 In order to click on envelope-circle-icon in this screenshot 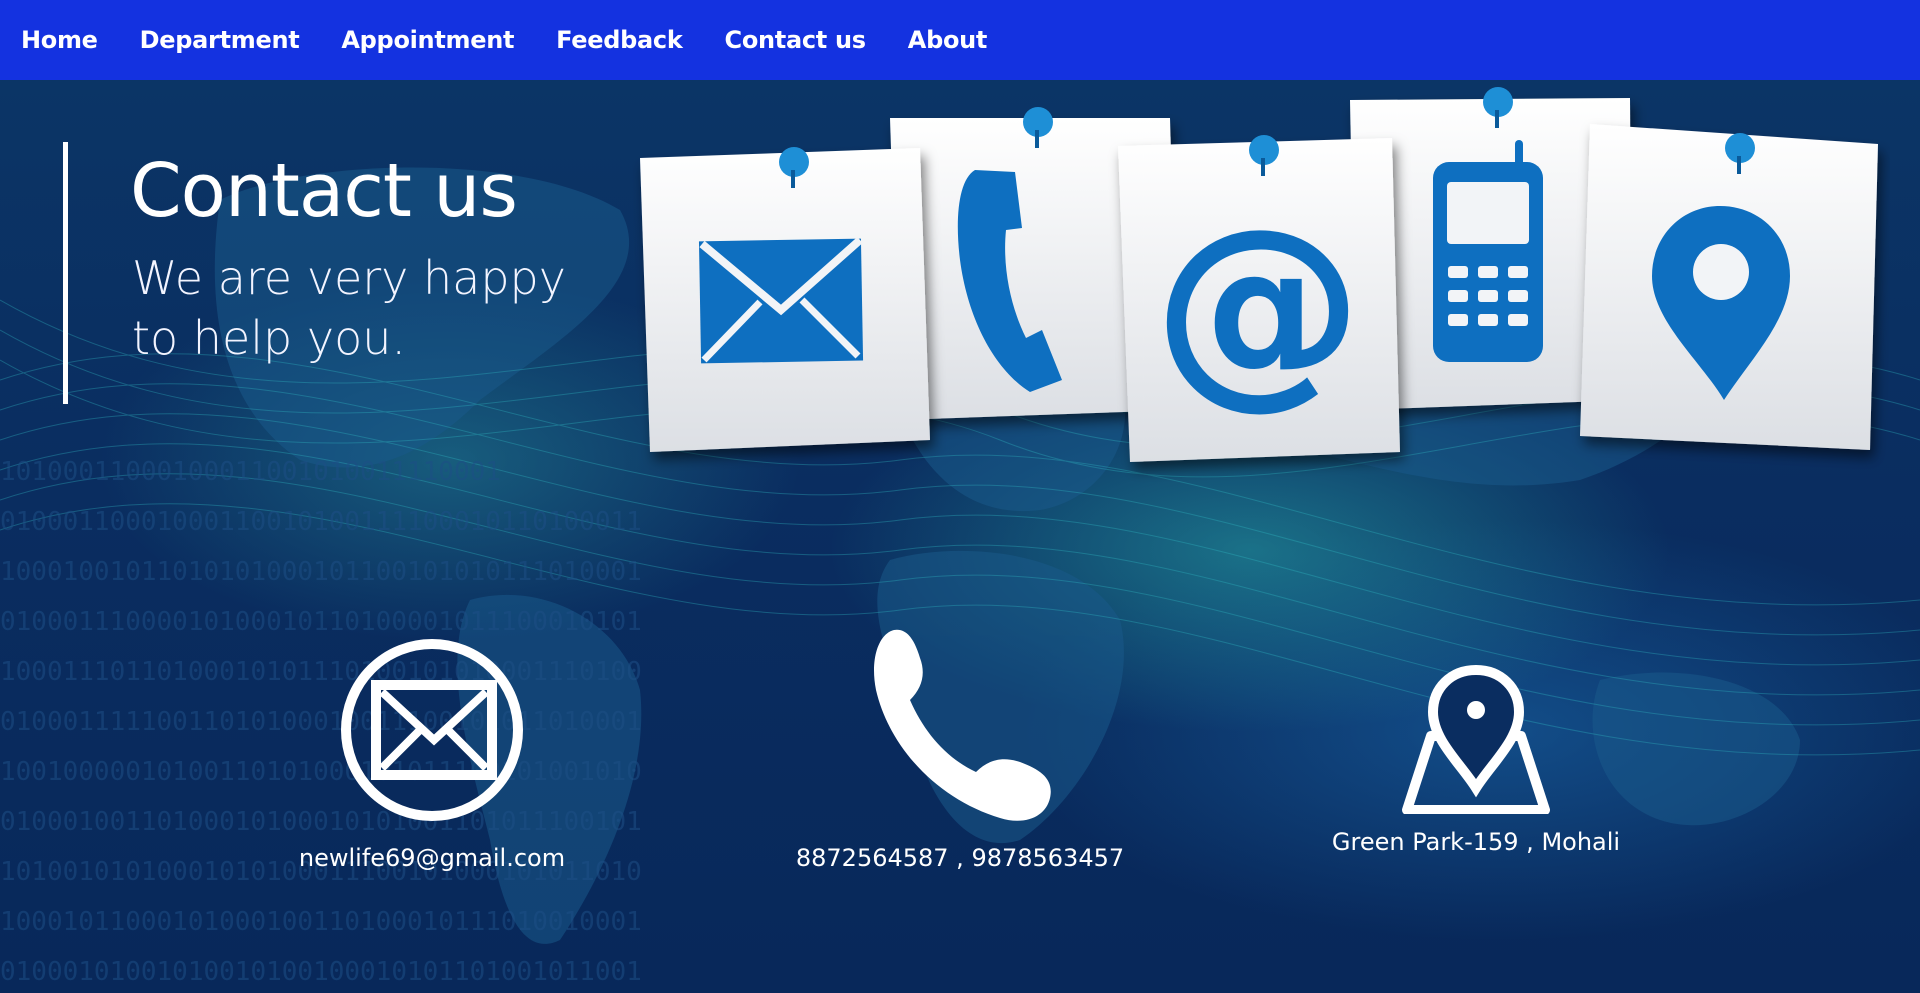, I will do `click(432, 730)`.